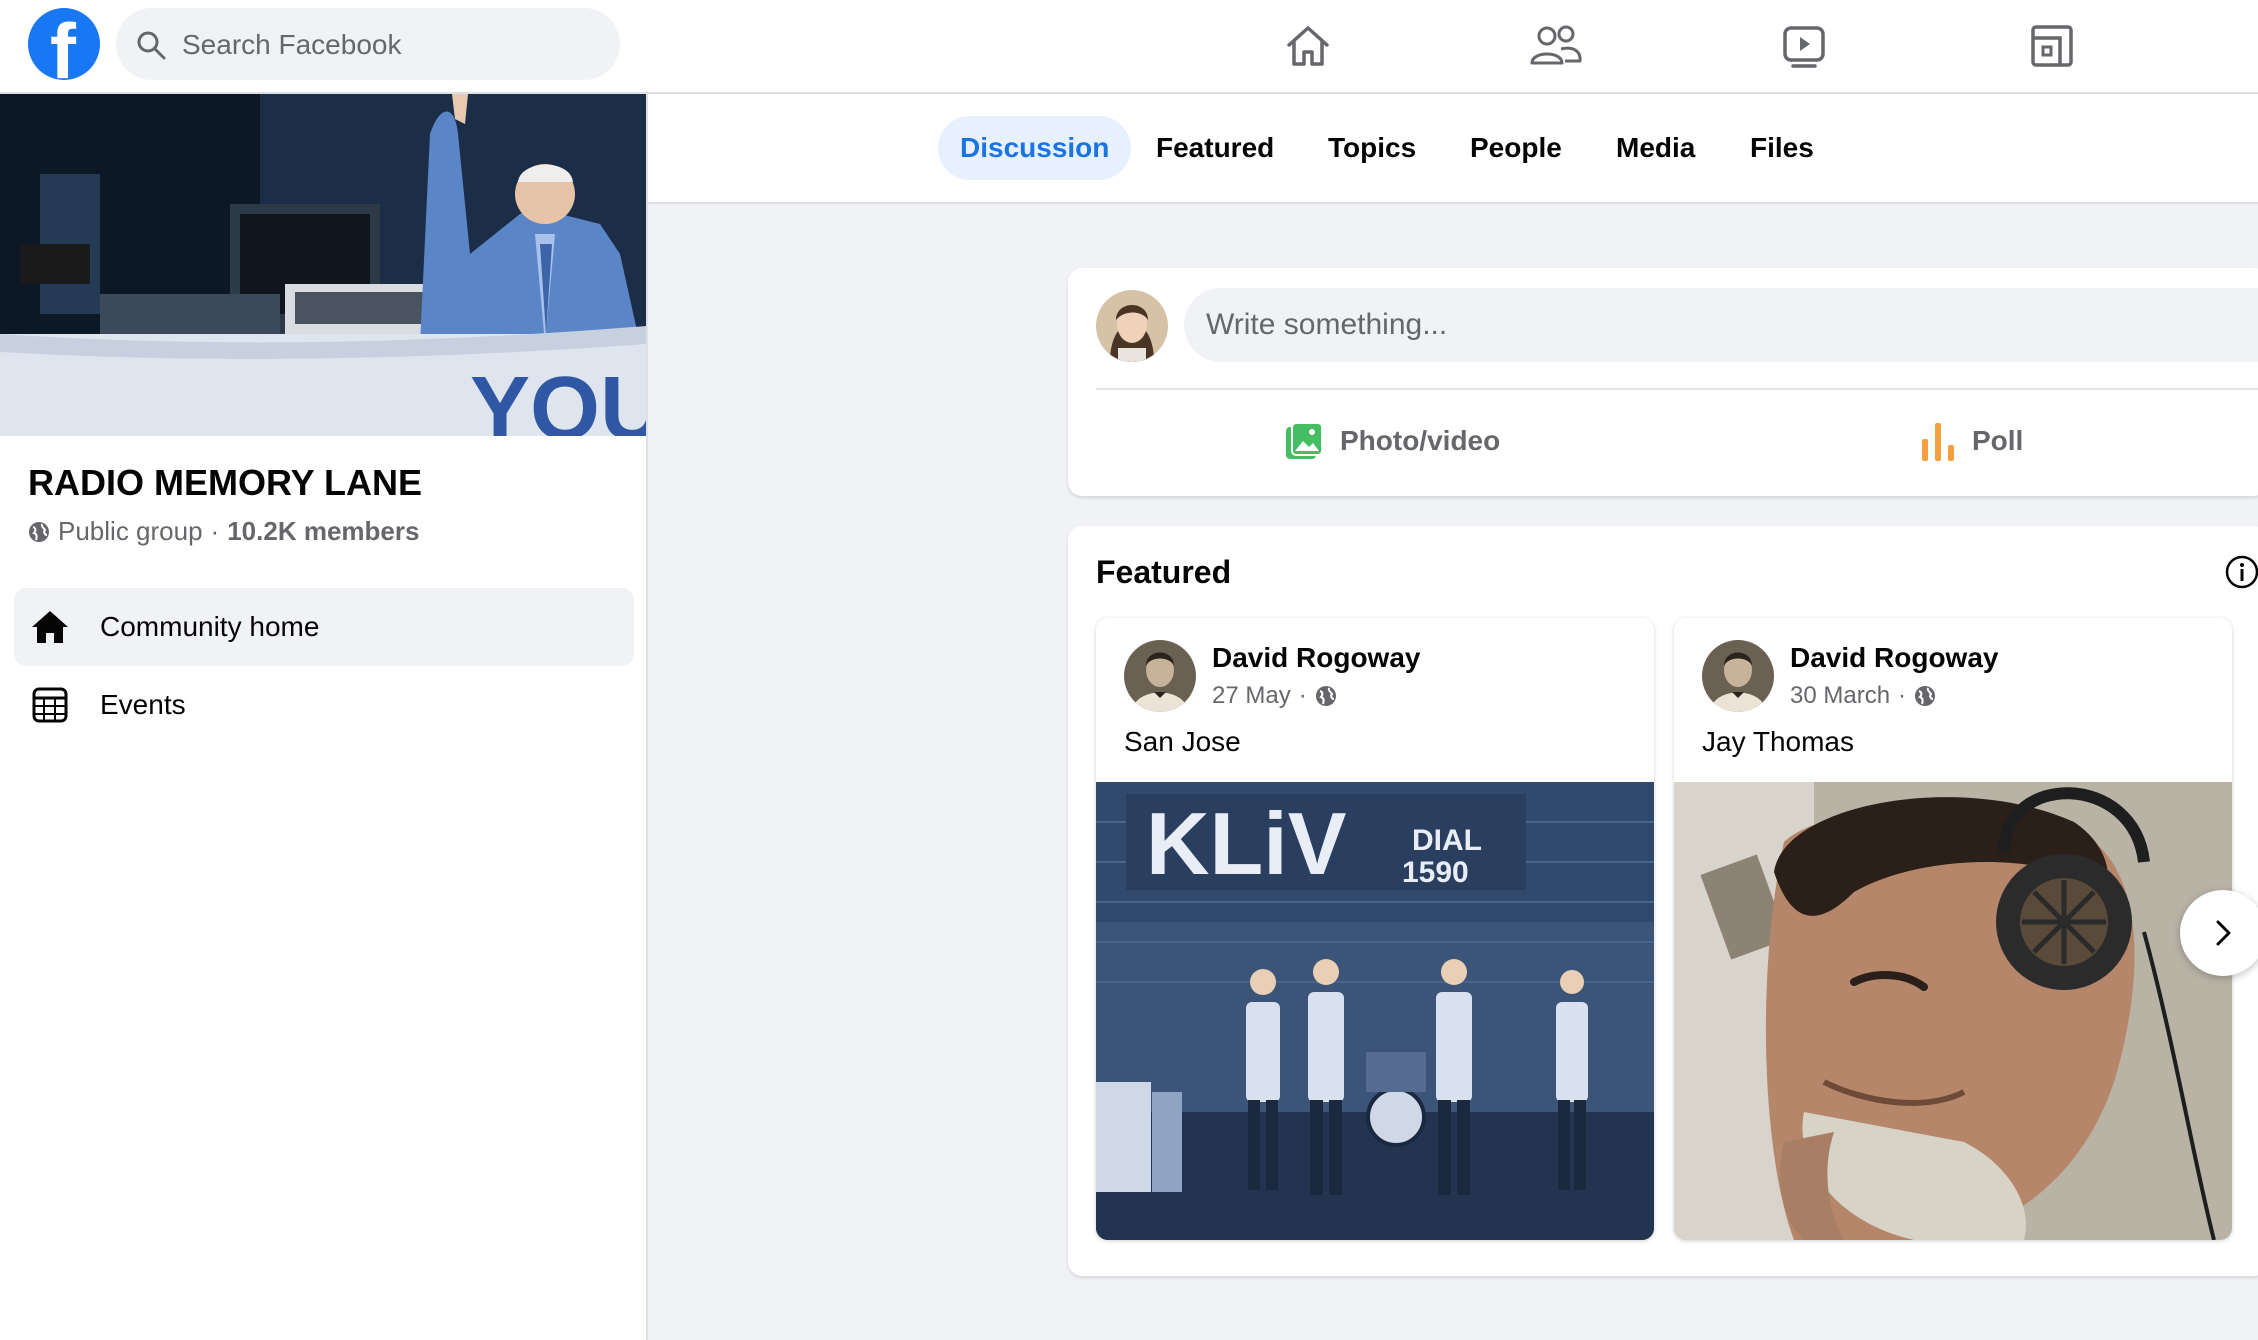  I want to click on photo-sign-main: KLiV, so click(1246, 843).